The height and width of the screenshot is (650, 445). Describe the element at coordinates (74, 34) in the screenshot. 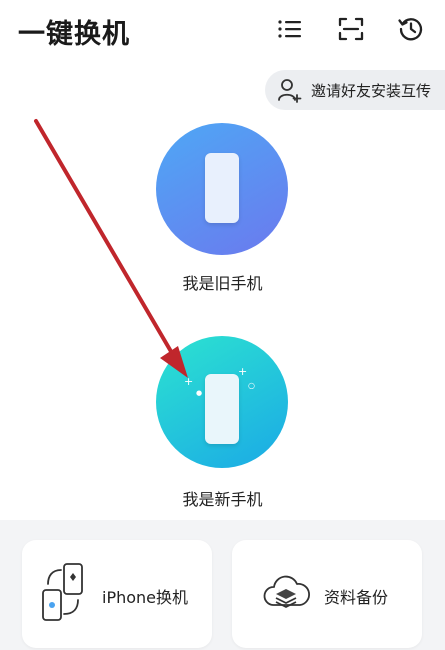

I see `page-title: 一键换机` at that location.